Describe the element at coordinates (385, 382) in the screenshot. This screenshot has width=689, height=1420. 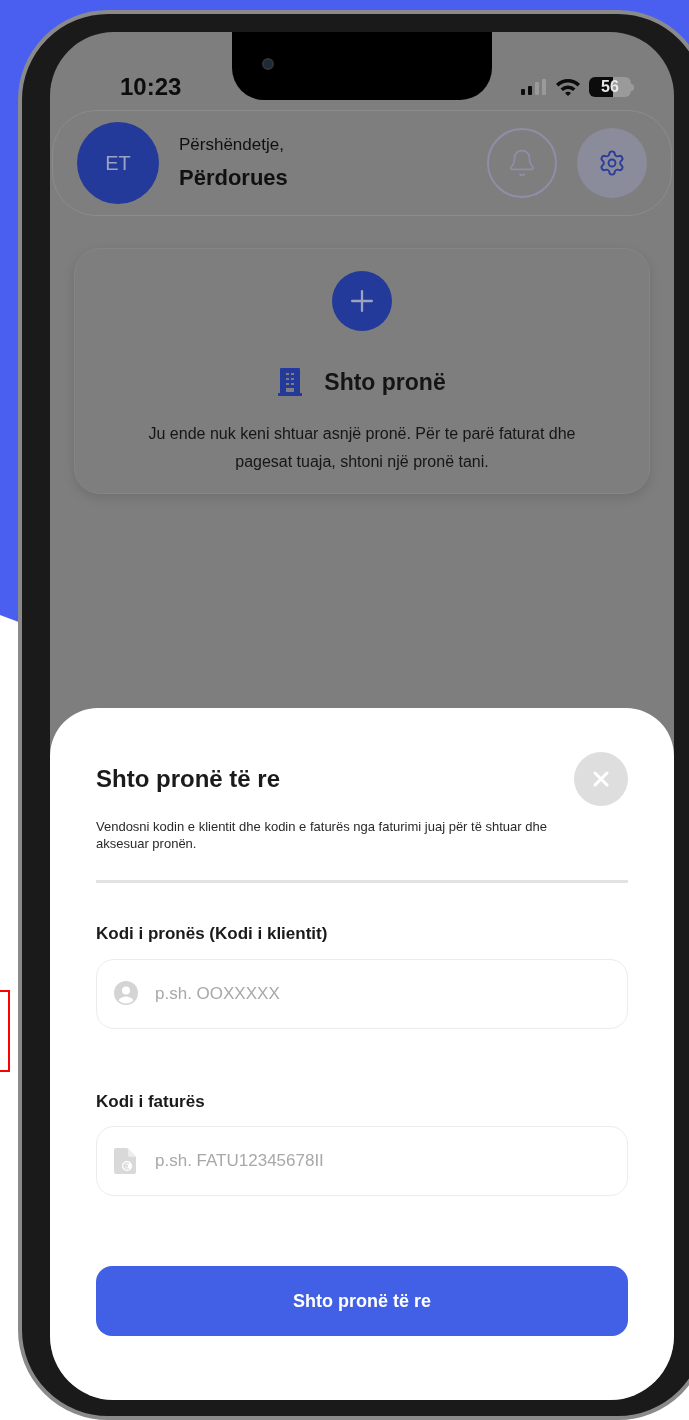
I see `empty-state-title: Shto pronë` at that location.